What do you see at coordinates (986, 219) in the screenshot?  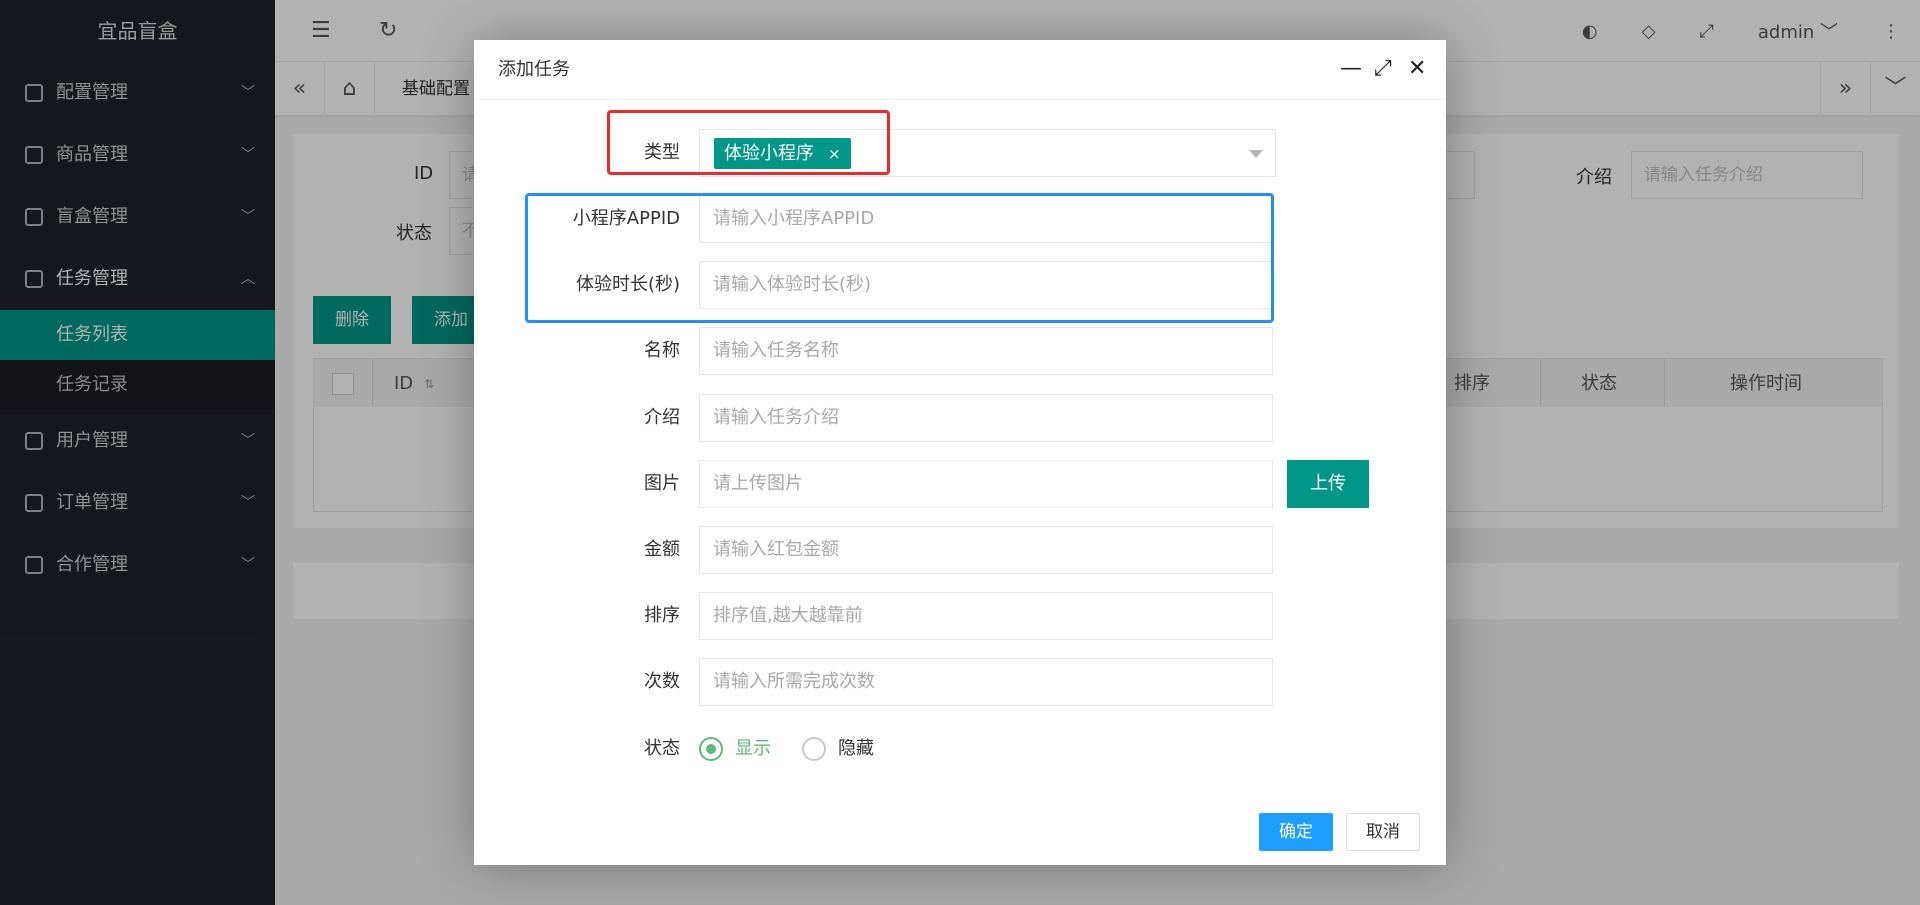 I see `appid-input: 请输入小程序APPID` at bounding box center [986, 219].